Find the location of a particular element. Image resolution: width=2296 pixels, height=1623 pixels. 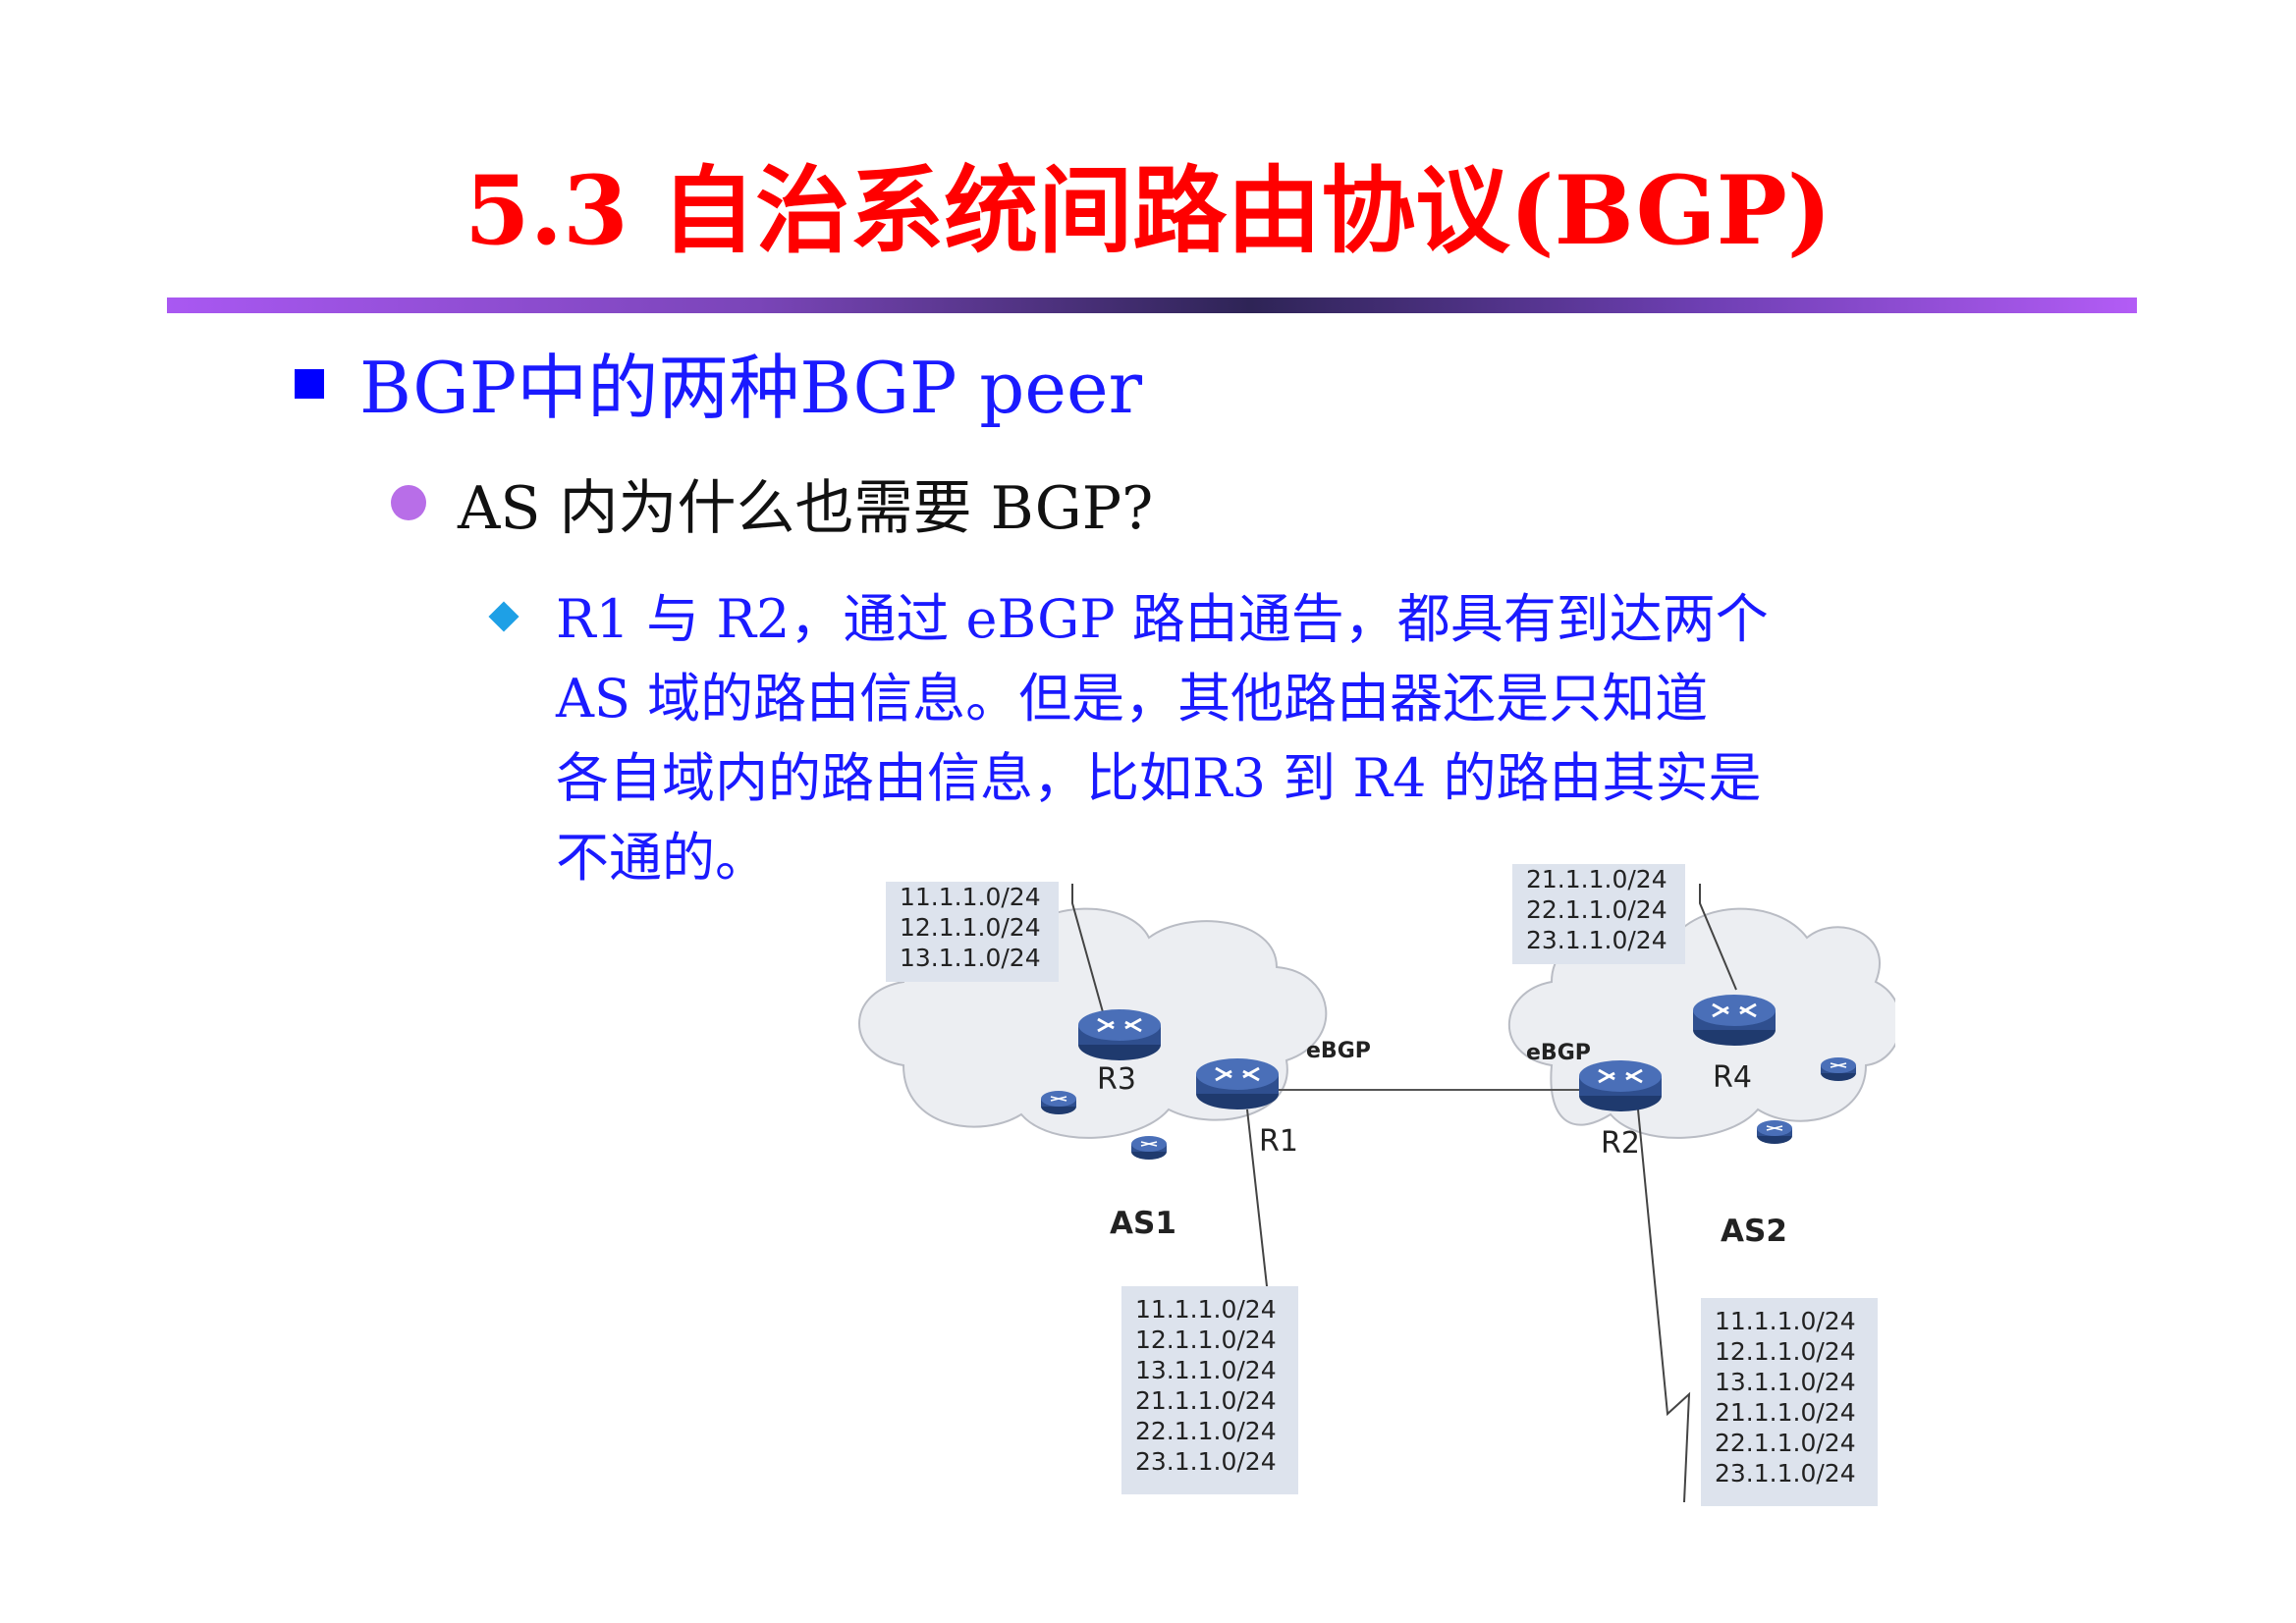

bullet-level1: BGP中的两种BGP peer is located at coordinates (718, 388).